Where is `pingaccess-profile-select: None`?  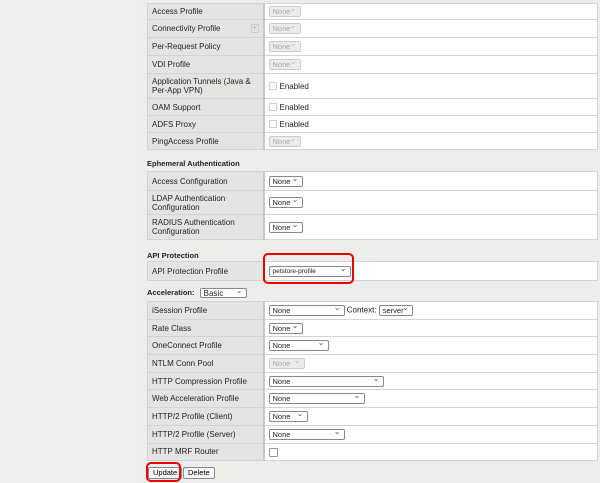
pingaccess-profile-select: None is located at coordinates (284, 140).